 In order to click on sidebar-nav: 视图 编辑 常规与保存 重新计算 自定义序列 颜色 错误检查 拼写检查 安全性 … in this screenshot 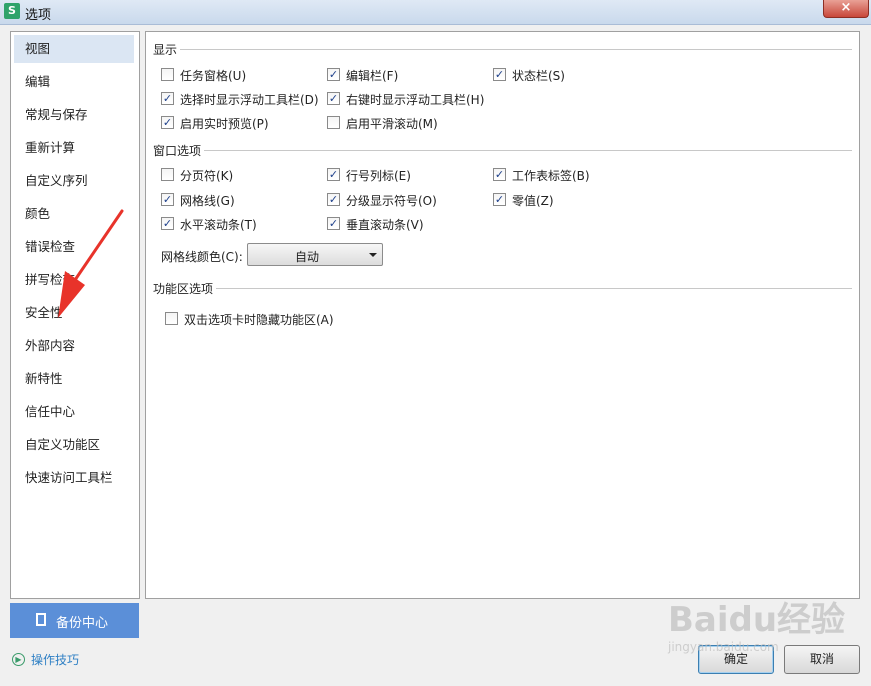, I will do `click(75, 315)`.